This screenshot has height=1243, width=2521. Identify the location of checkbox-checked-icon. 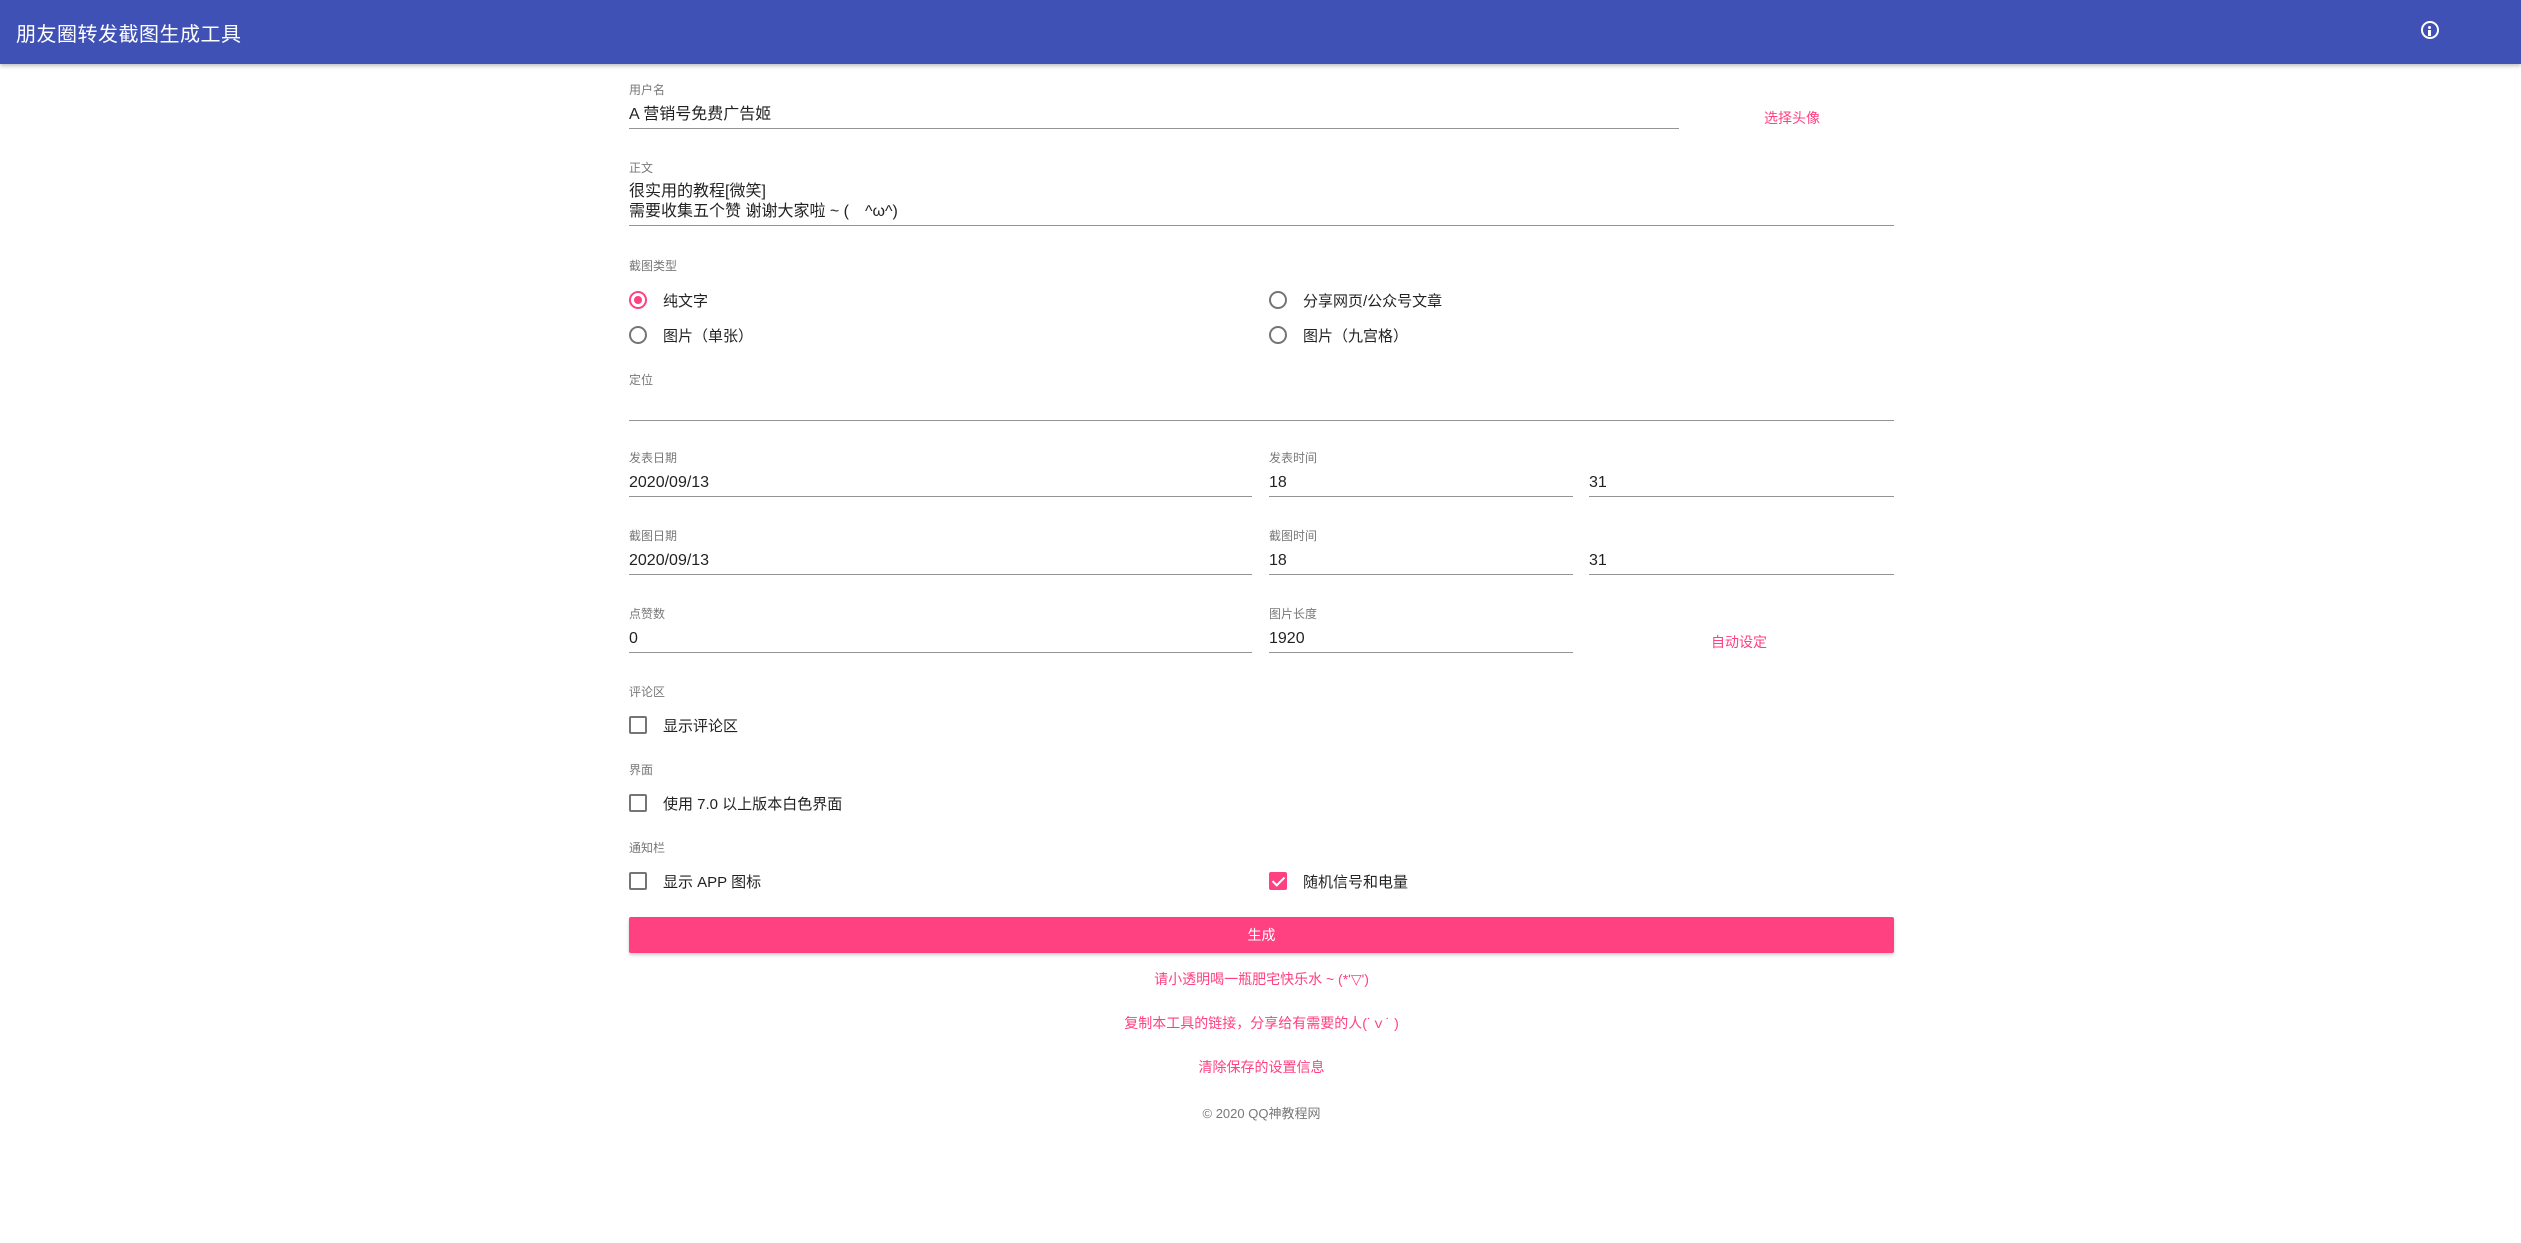
(1278, 881).